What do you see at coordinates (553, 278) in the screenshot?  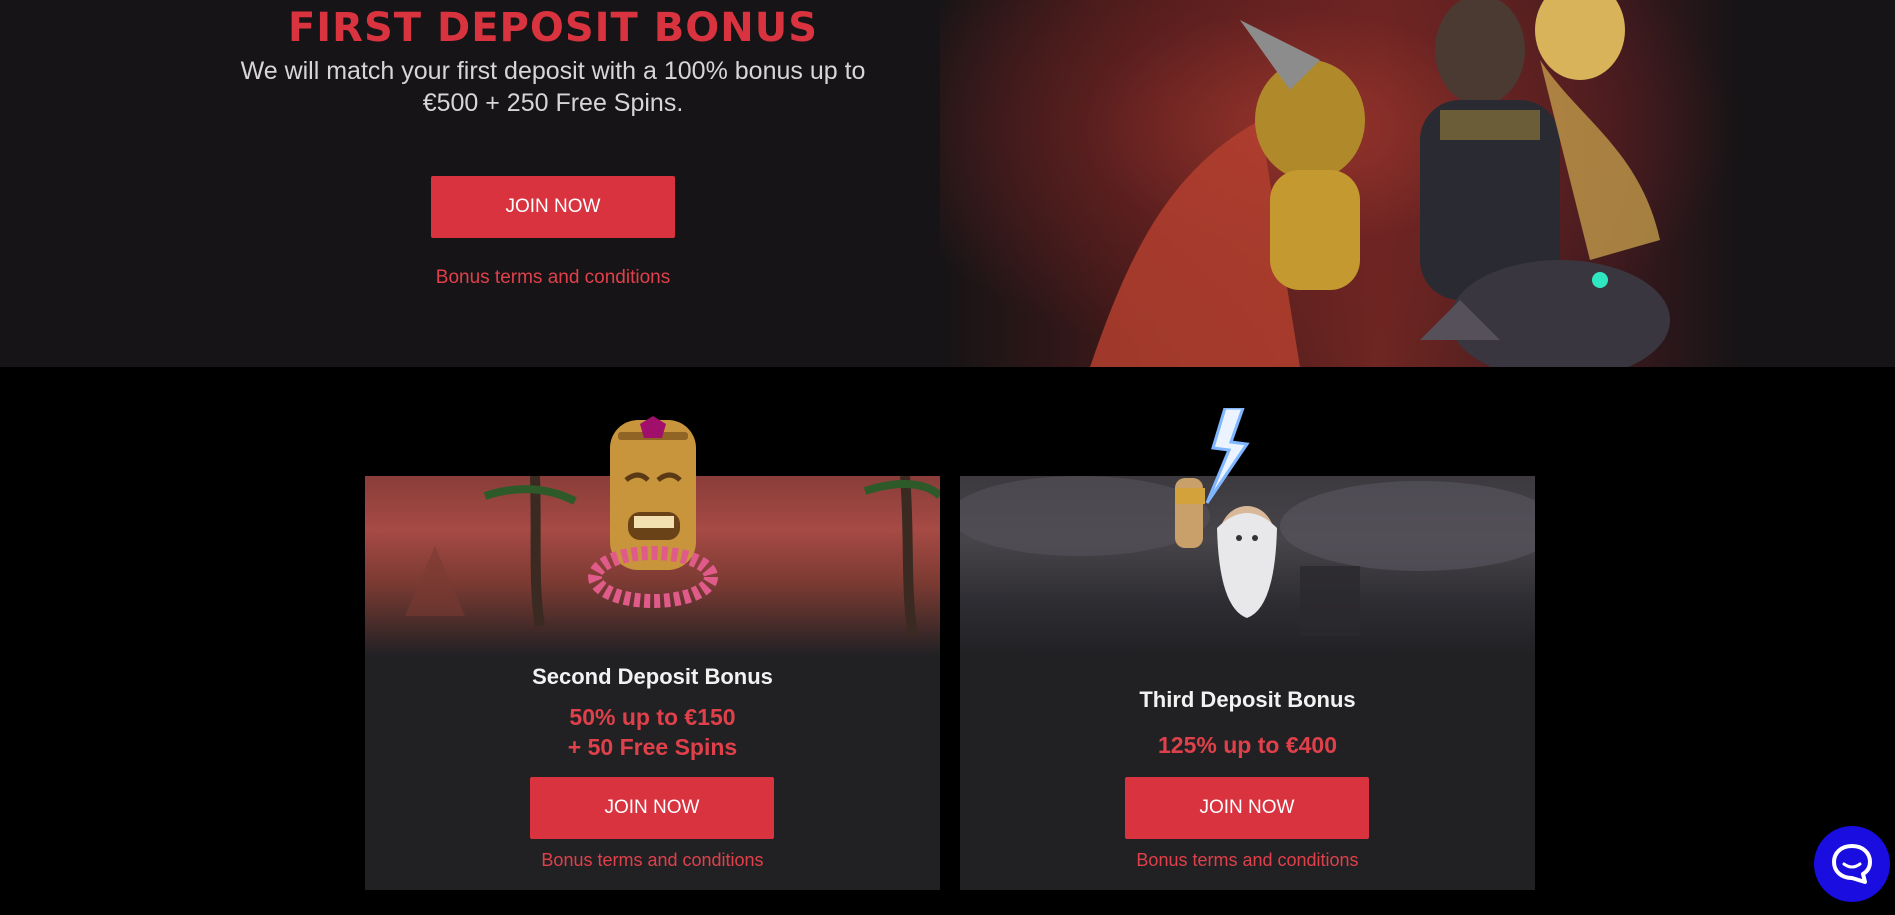 I see `hero-bonus-terms-link: Bonus terms and conditions` at bounding box center [553, 278].